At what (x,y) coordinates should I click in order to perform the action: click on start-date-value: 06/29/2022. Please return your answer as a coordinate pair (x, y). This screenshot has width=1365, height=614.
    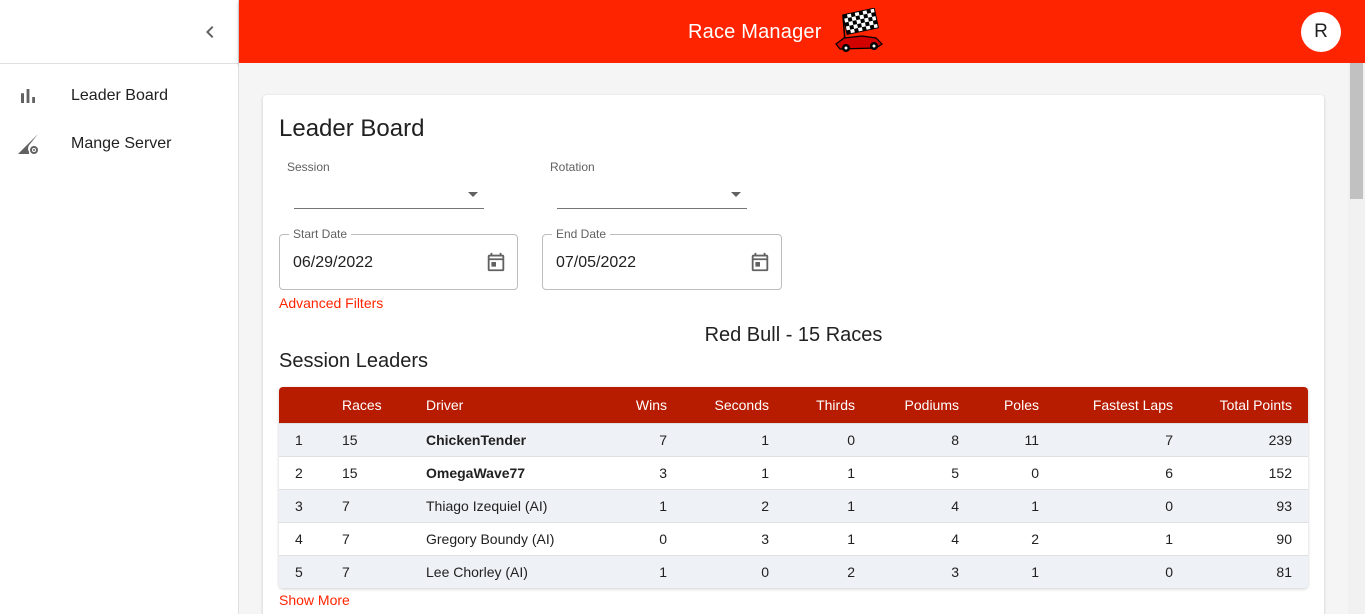
    Looking at the image, I should click on (333, 262).